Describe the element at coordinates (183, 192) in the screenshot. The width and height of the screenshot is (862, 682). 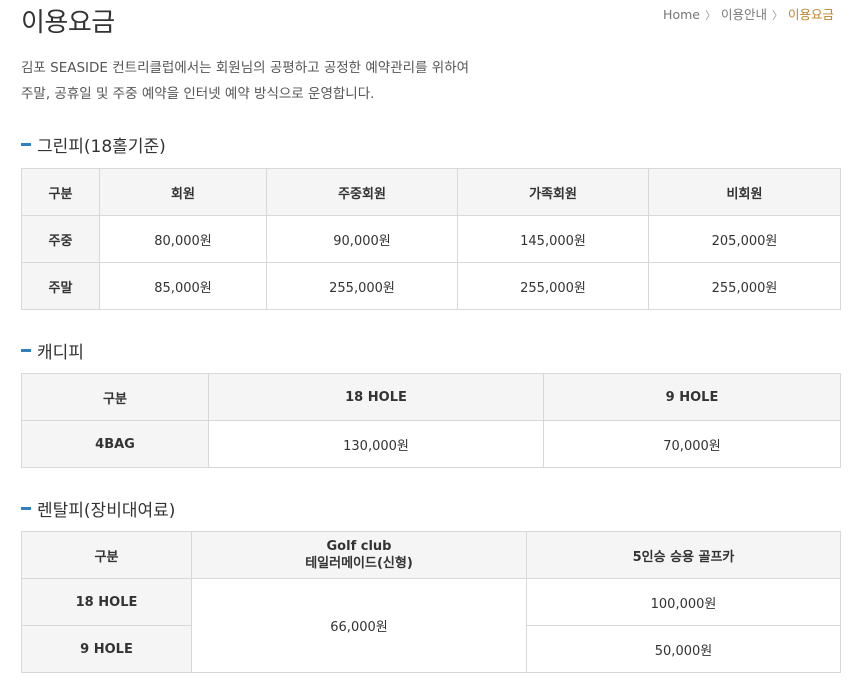
I see `table-header-cell: 회원` at that location.